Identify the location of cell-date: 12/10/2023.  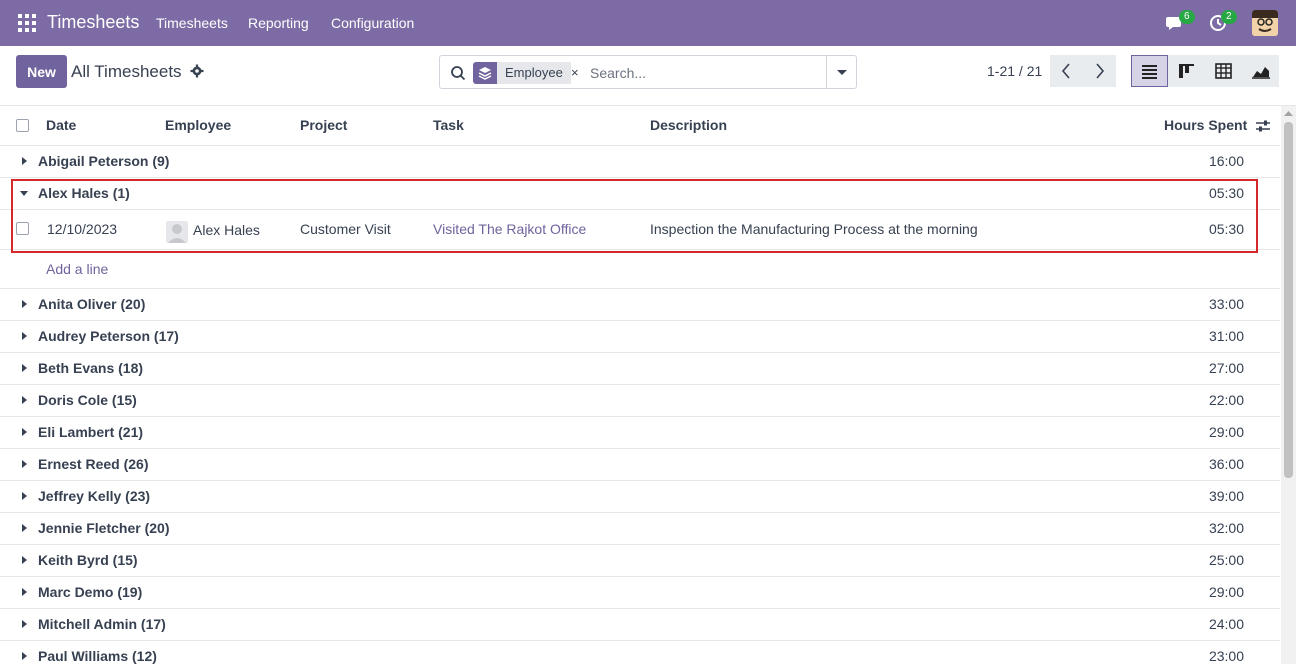
(82, 229).